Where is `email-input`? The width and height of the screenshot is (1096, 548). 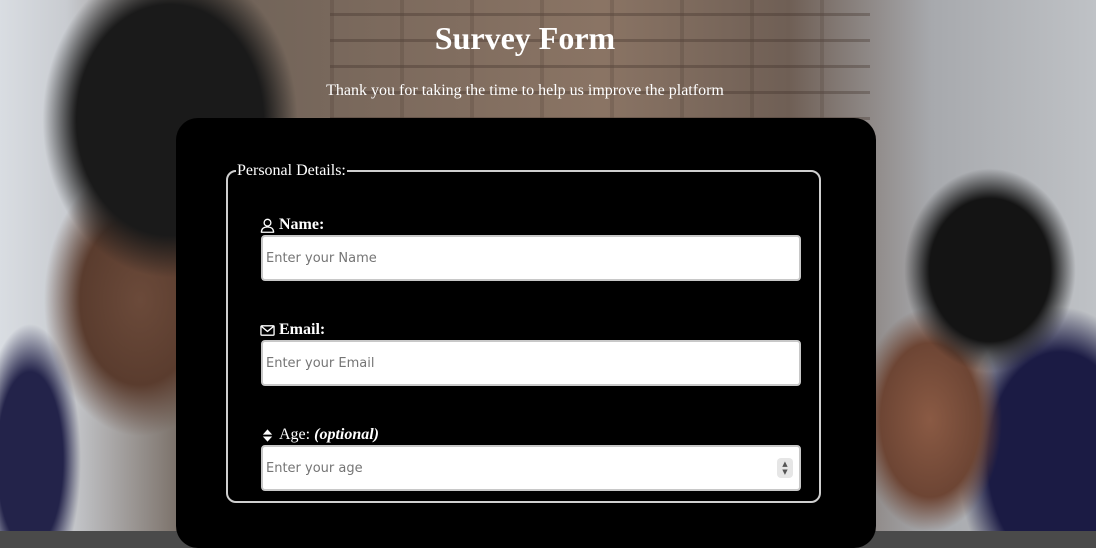 email-input is located at coordinates (531, 363).